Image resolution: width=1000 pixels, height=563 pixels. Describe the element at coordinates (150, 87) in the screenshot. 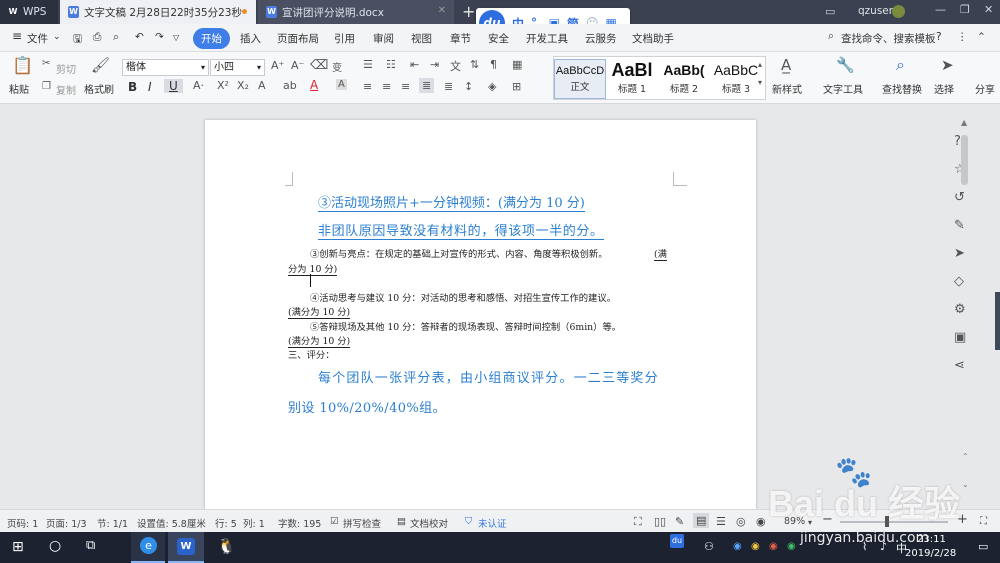

I see `italic-button: I` at that location.